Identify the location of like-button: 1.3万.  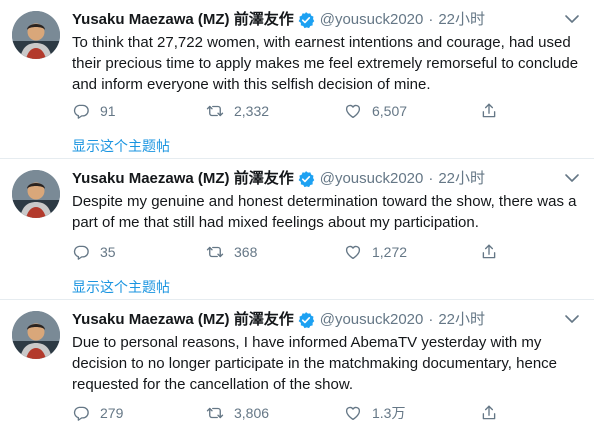
(374, 413).